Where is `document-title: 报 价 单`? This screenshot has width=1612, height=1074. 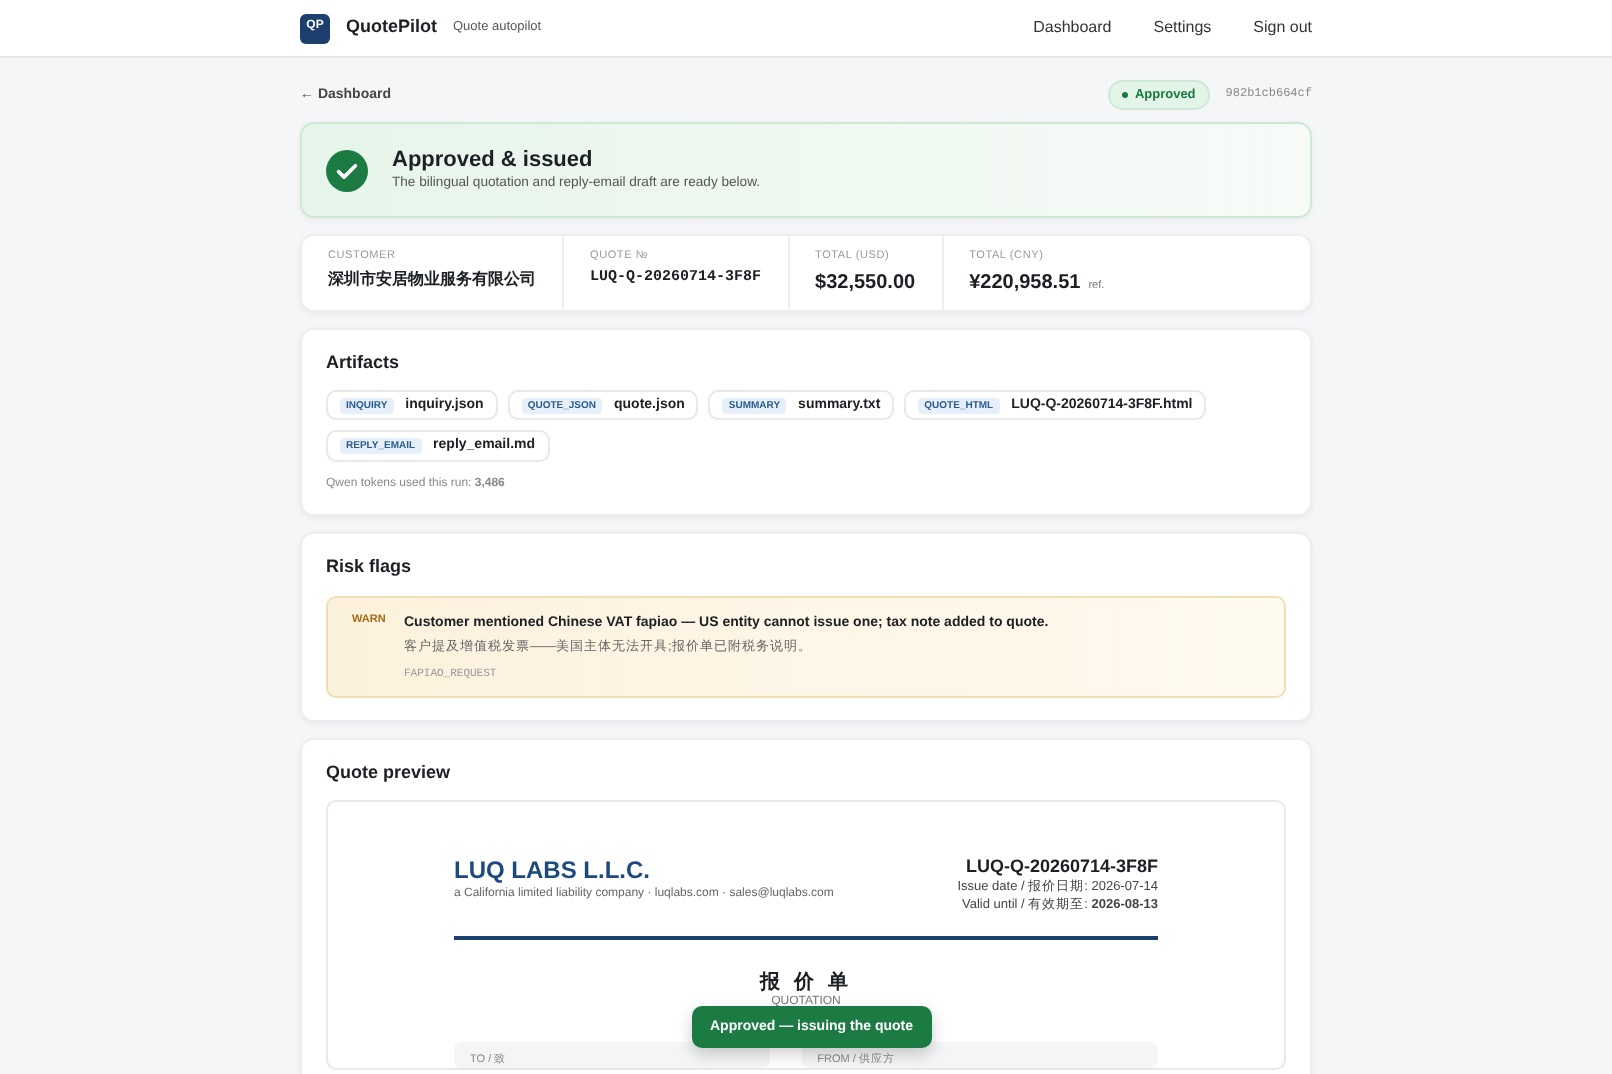 document-title: 报 价 单 is located at coordinates (805, 982).